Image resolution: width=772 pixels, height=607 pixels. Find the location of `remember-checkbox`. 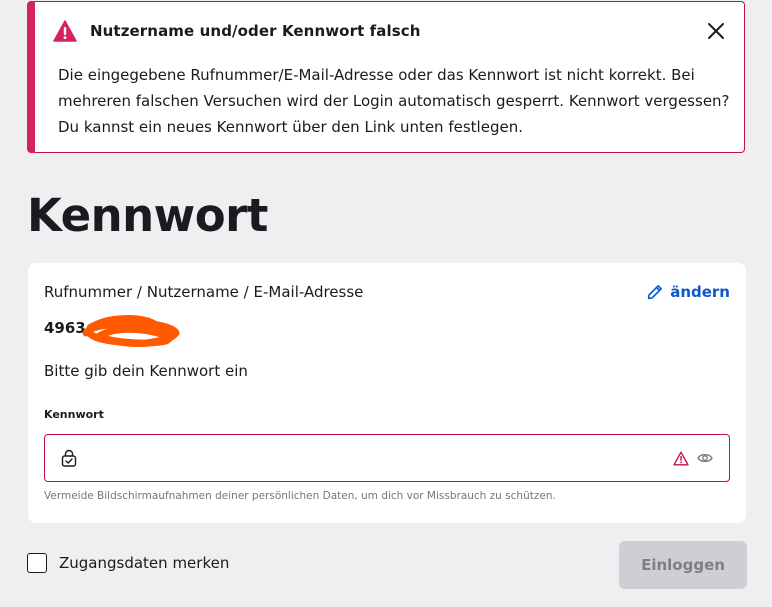

remember-checkbox is located at coordinates (37, 563).